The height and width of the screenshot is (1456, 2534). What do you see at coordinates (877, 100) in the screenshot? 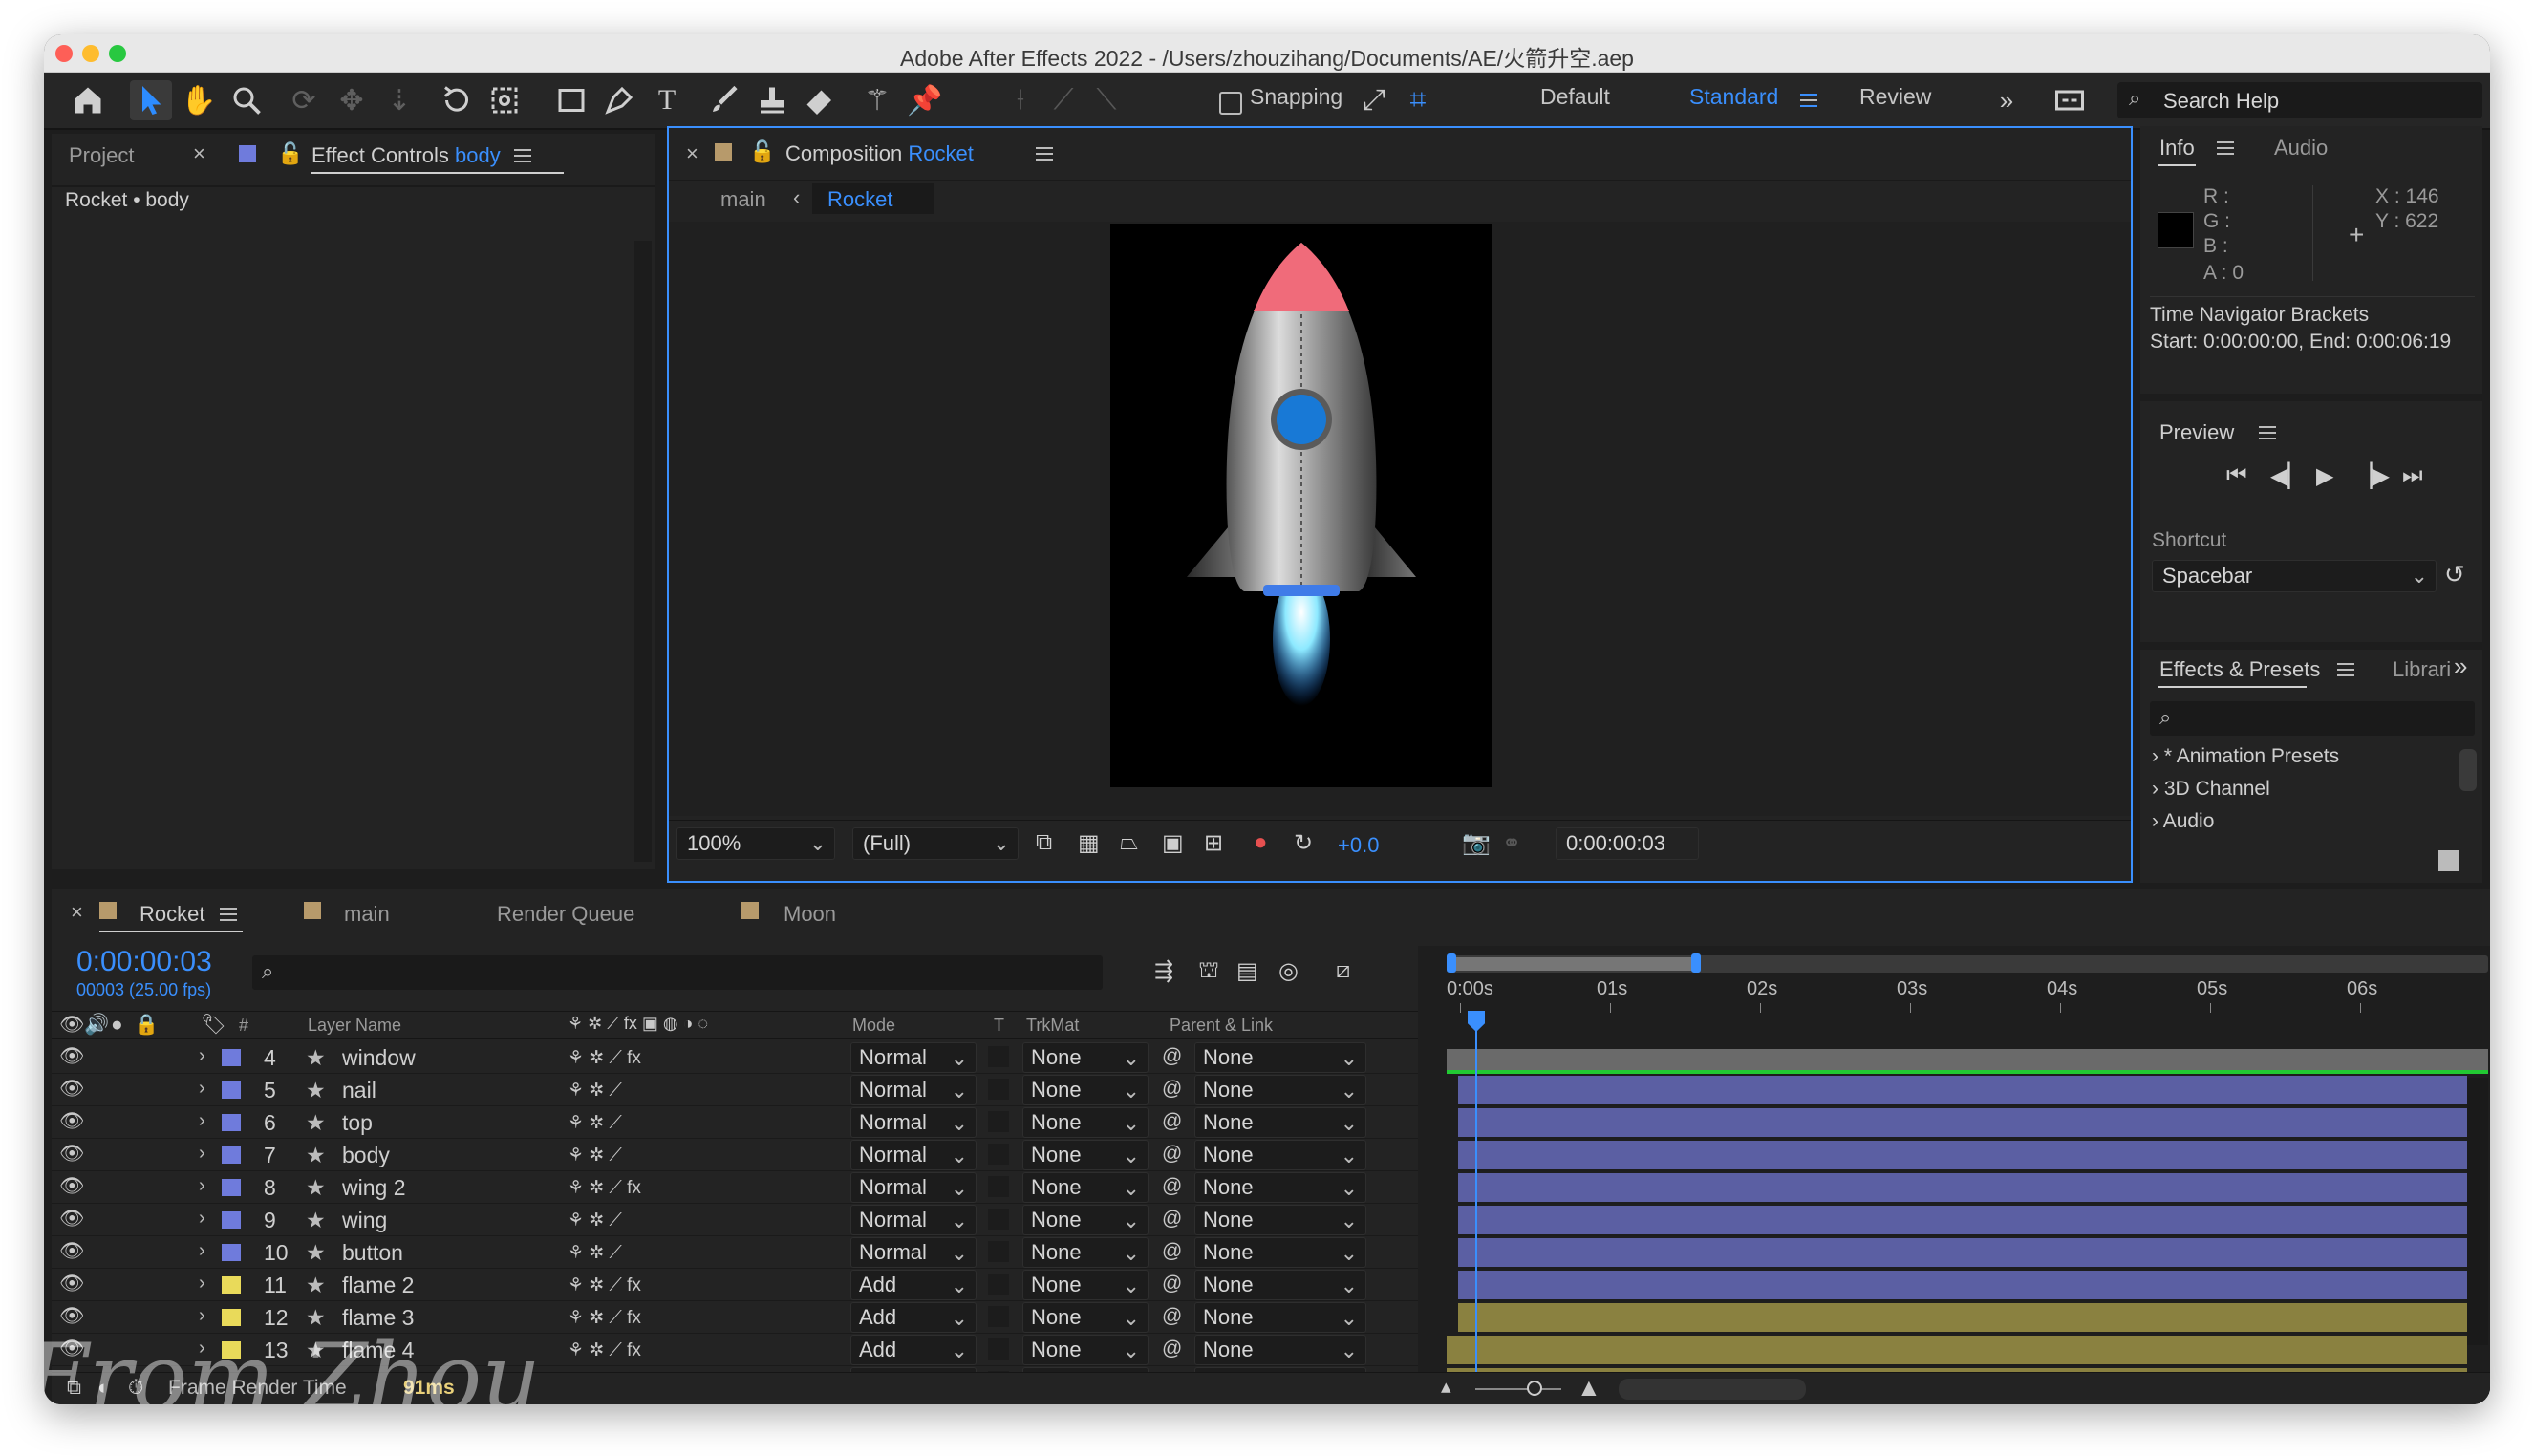
I see `roto-brush-tool-icon: ⚚` at bounding box center [877, 100].